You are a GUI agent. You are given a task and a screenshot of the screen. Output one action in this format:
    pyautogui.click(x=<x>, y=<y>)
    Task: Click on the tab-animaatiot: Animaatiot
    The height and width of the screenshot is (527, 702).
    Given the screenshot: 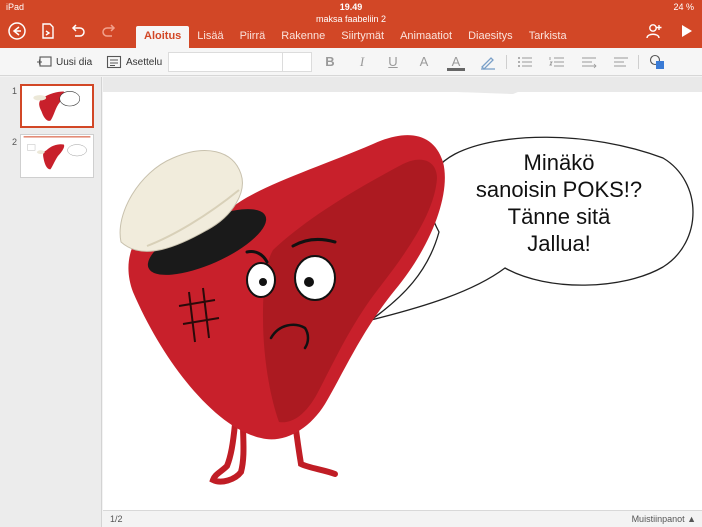 What is the action you would take?
    pyautogui.click(x=426, y=37)
    